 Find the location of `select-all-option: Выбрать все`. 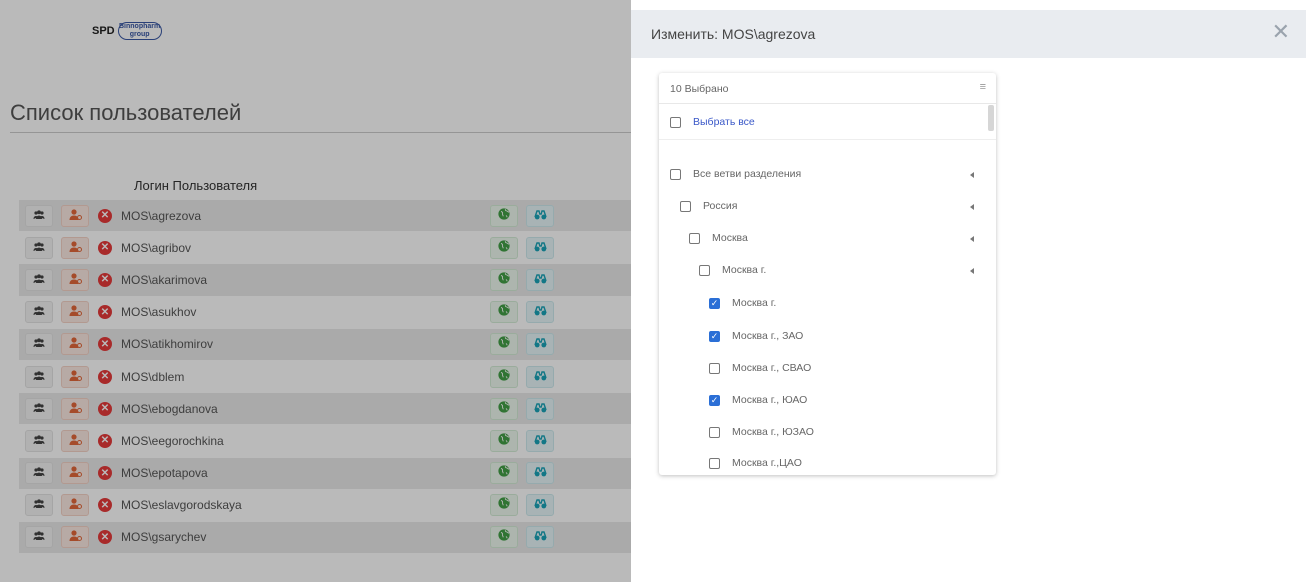

select-all-option: Выбрать все is located at coordinates (712, 122).